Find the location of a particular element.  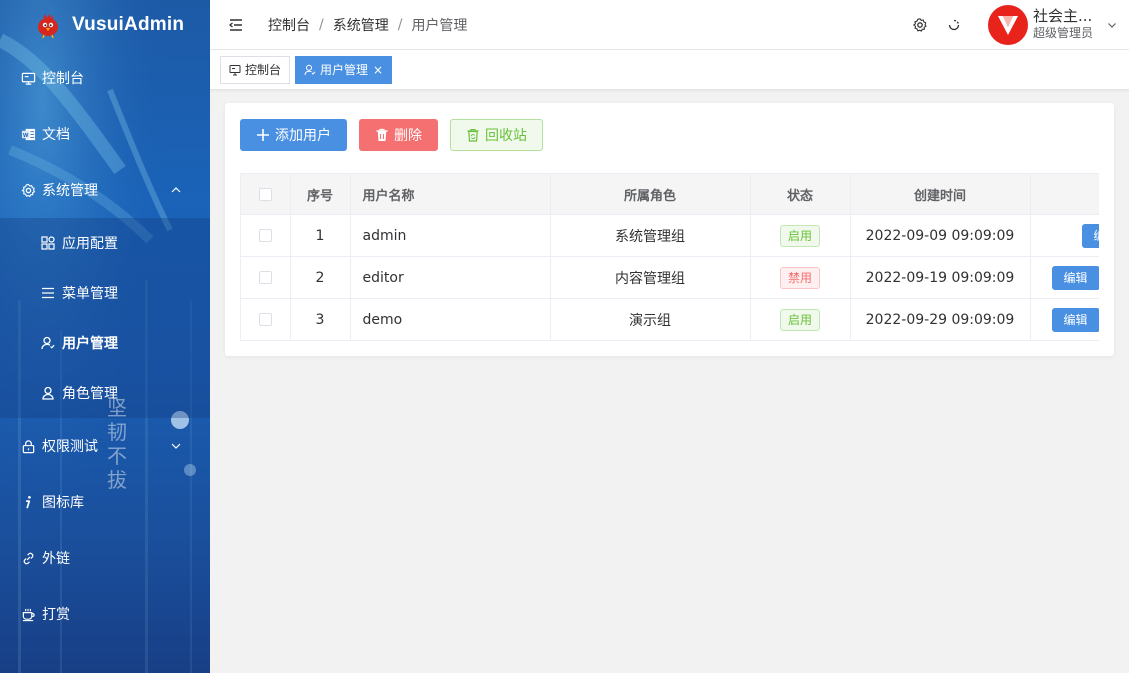

breadcrumb-item-system: 系统管理 is located at coordinates (361, 25).